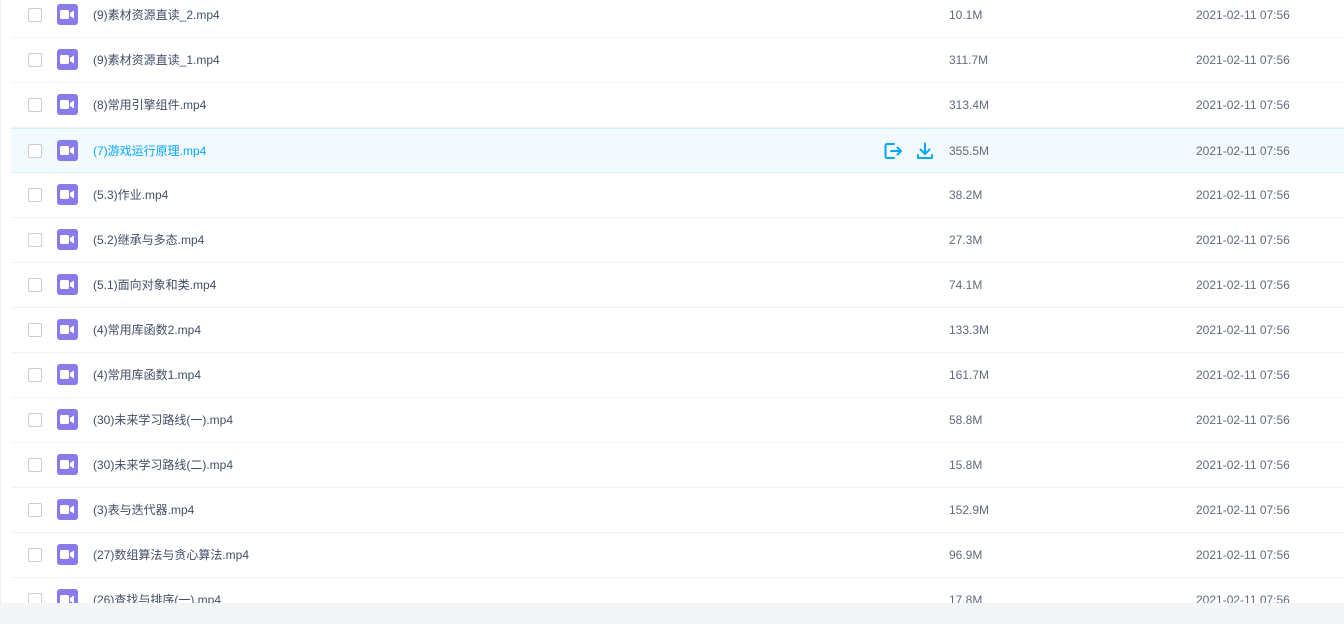  I want to click on file-size: 27.3M, so click(966, 240).